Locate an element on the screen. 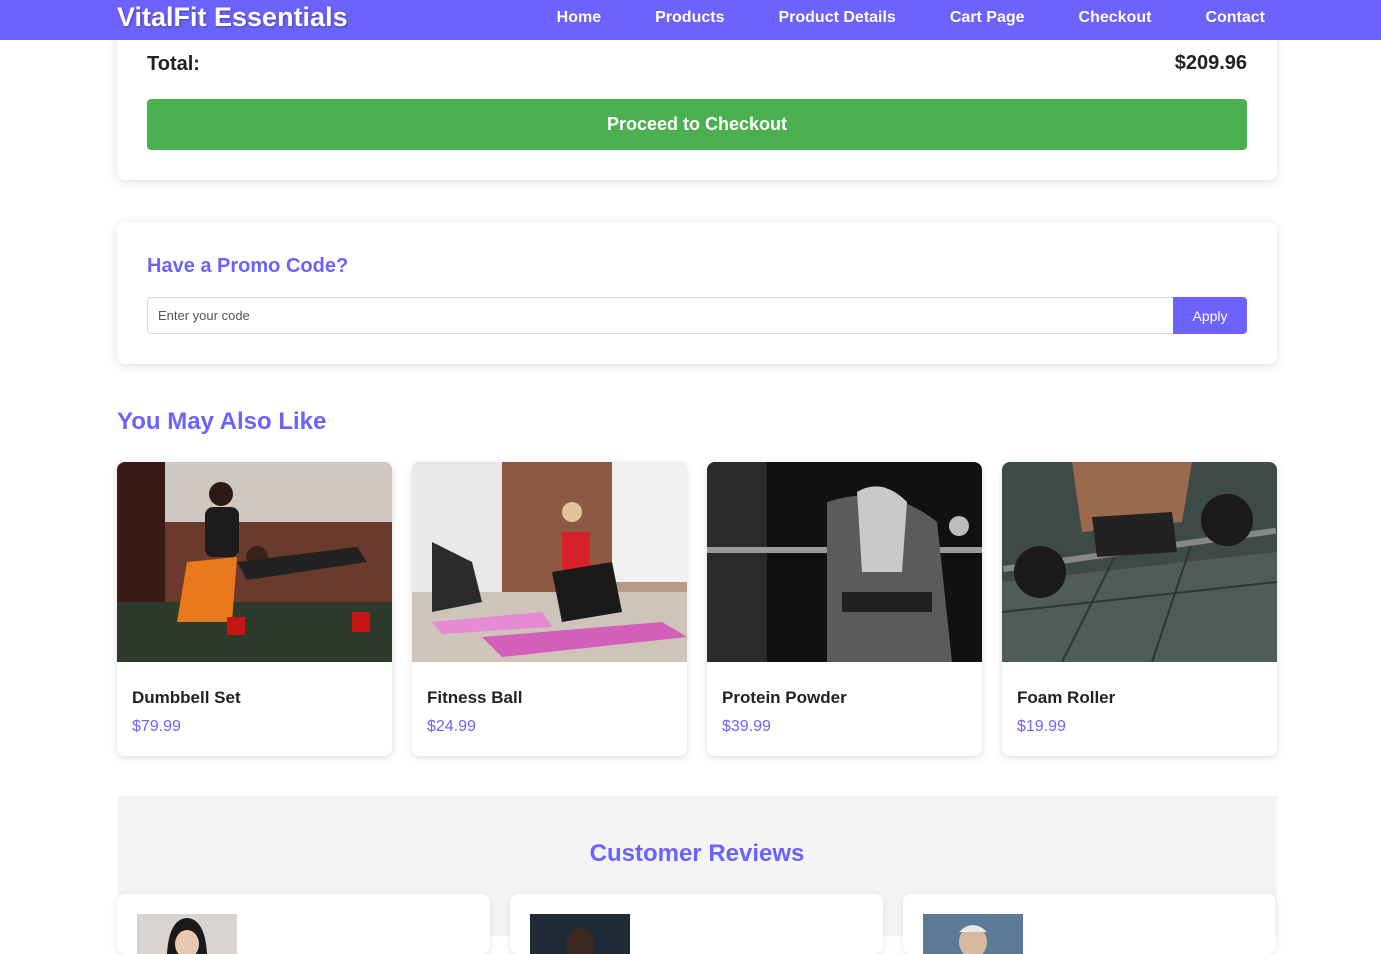 Image resolution: width=1381 pixels, height=954 pixels. promo-code-title: Have a Promo Code? is located at coordinates (248, 266).